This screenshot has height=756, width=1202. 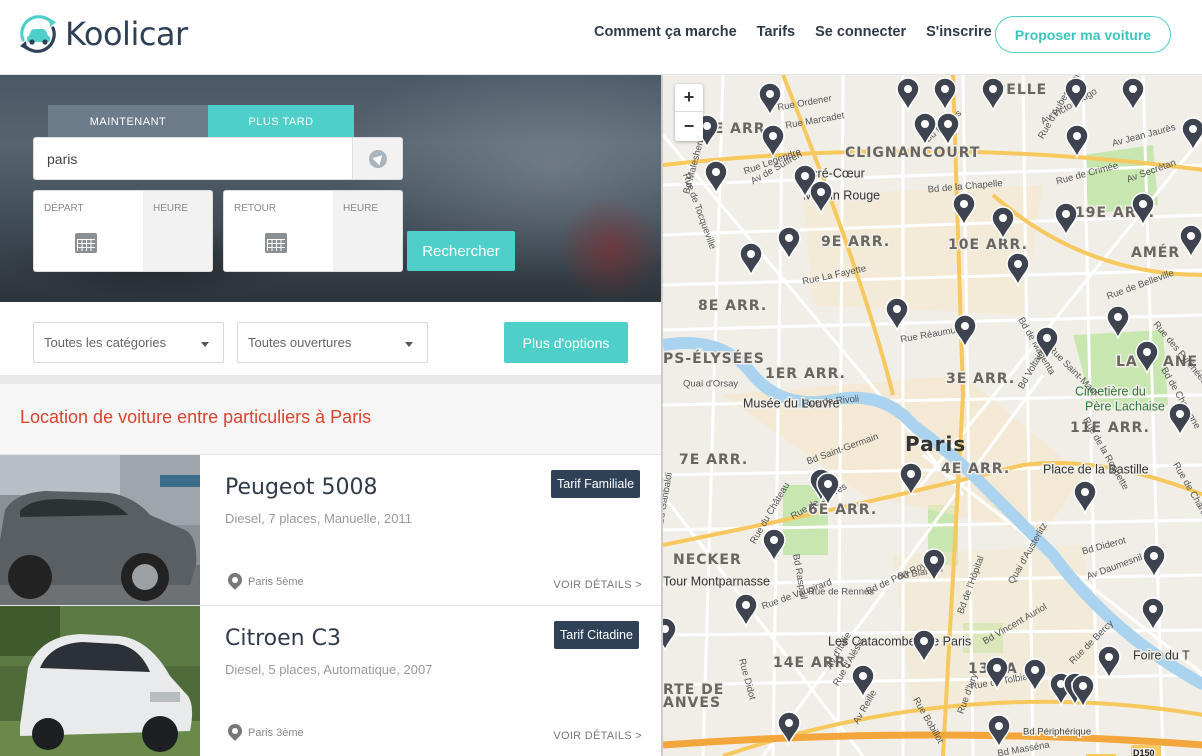 I want to click on map-label-street: Rue de Rennes, so click(x=841, y=592).